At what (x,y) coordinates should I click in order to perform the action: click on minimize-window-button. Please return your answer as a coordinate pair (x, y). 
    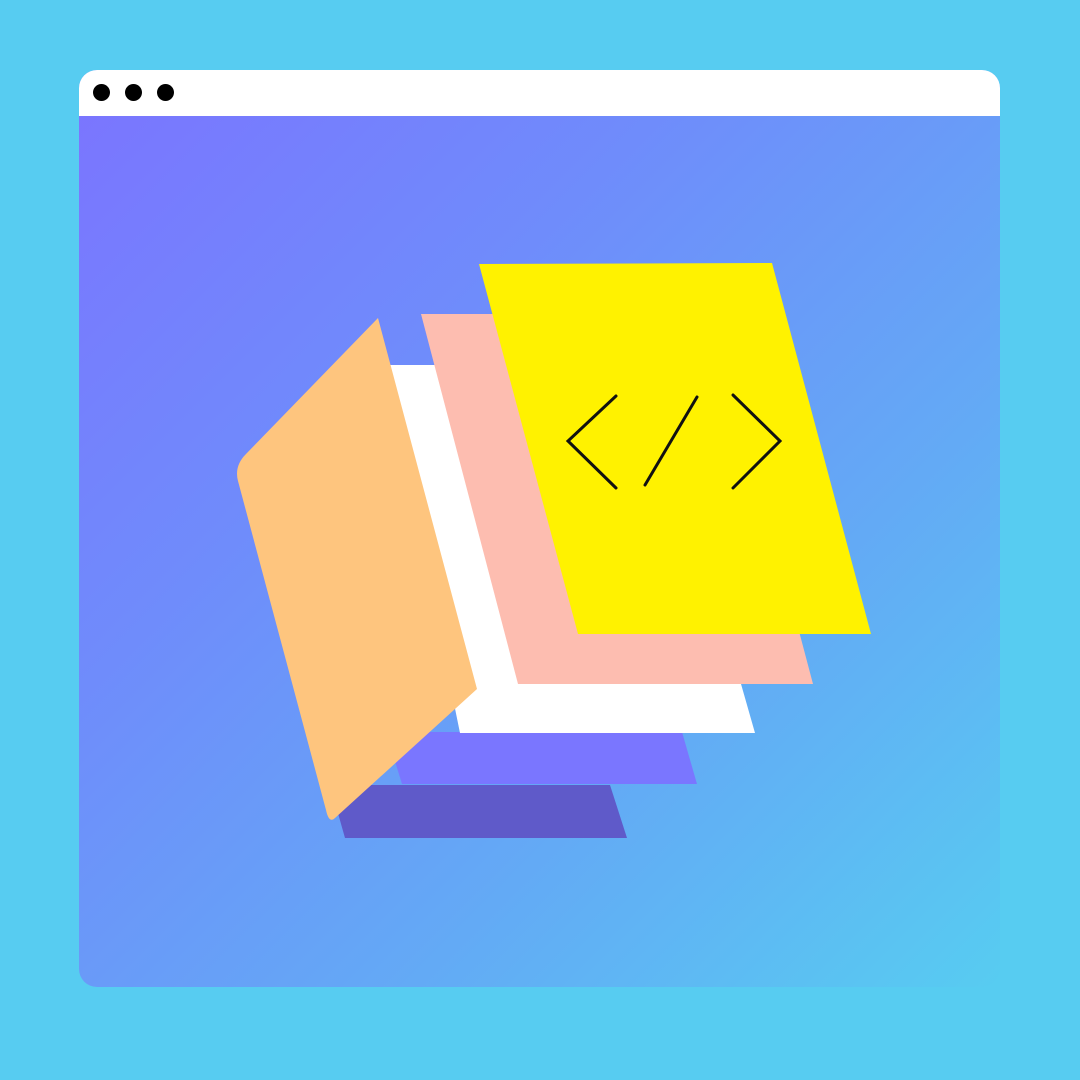
    Looking at the image, I should click on (133, 92).